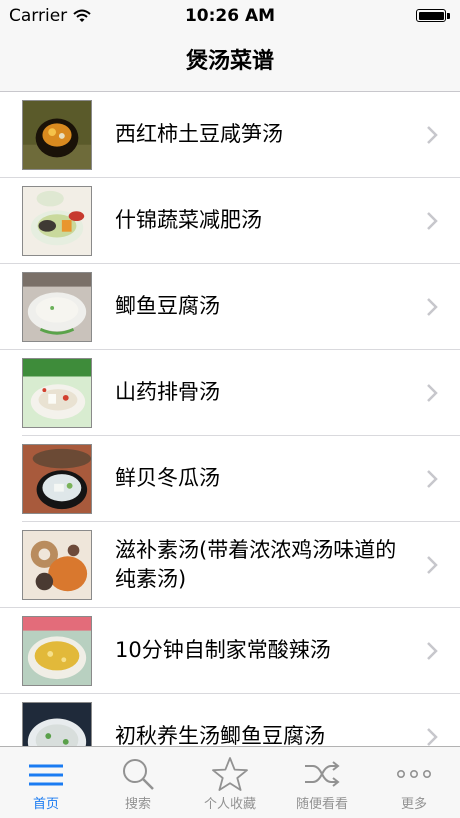 The height and width of the screenshot is (818, 460). What do you see at coordinates (229, 804) in the screenshot?
I see `tab-favorites-label: 个人收藏` at bounding box center [229, 804].